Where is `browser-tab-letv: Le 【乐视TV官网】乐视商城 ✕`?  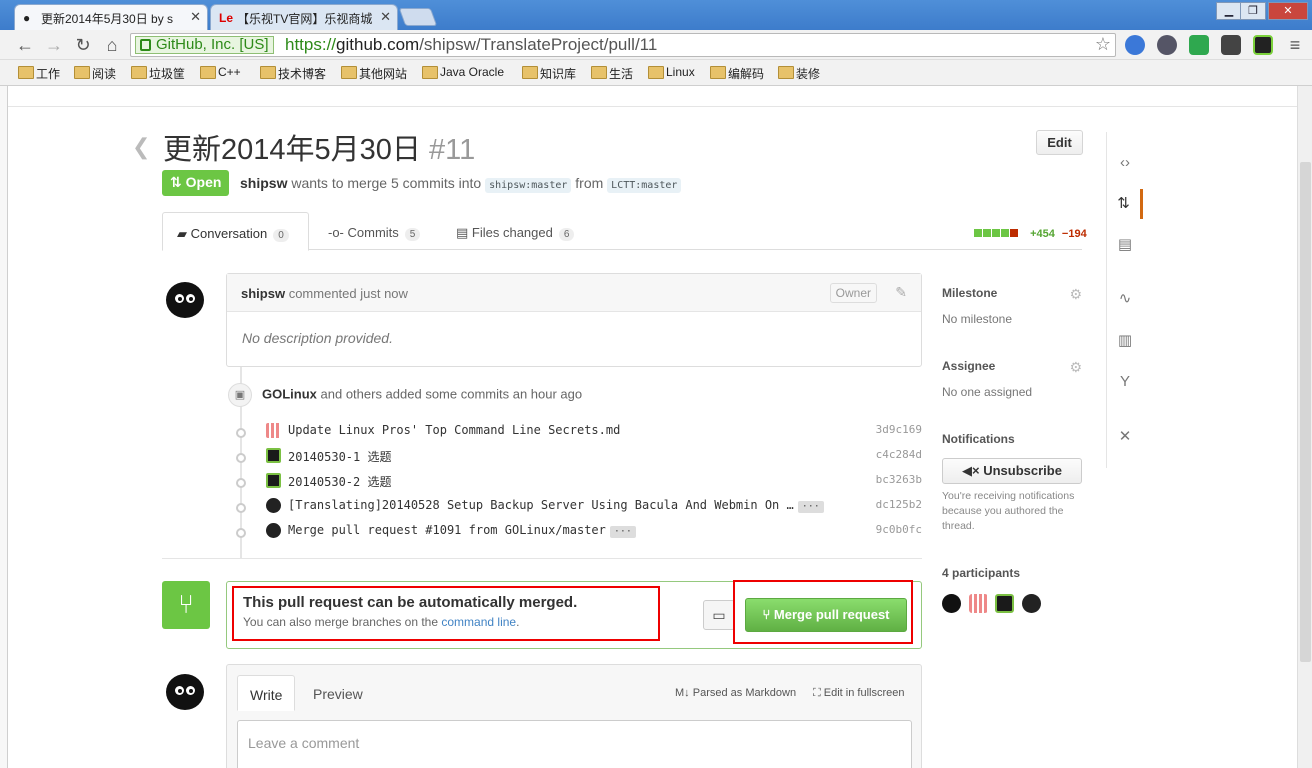
browser-tab-letv: Le 【乐视TV官网】乐视商城 ✕ is located at coordinates (304, 17).